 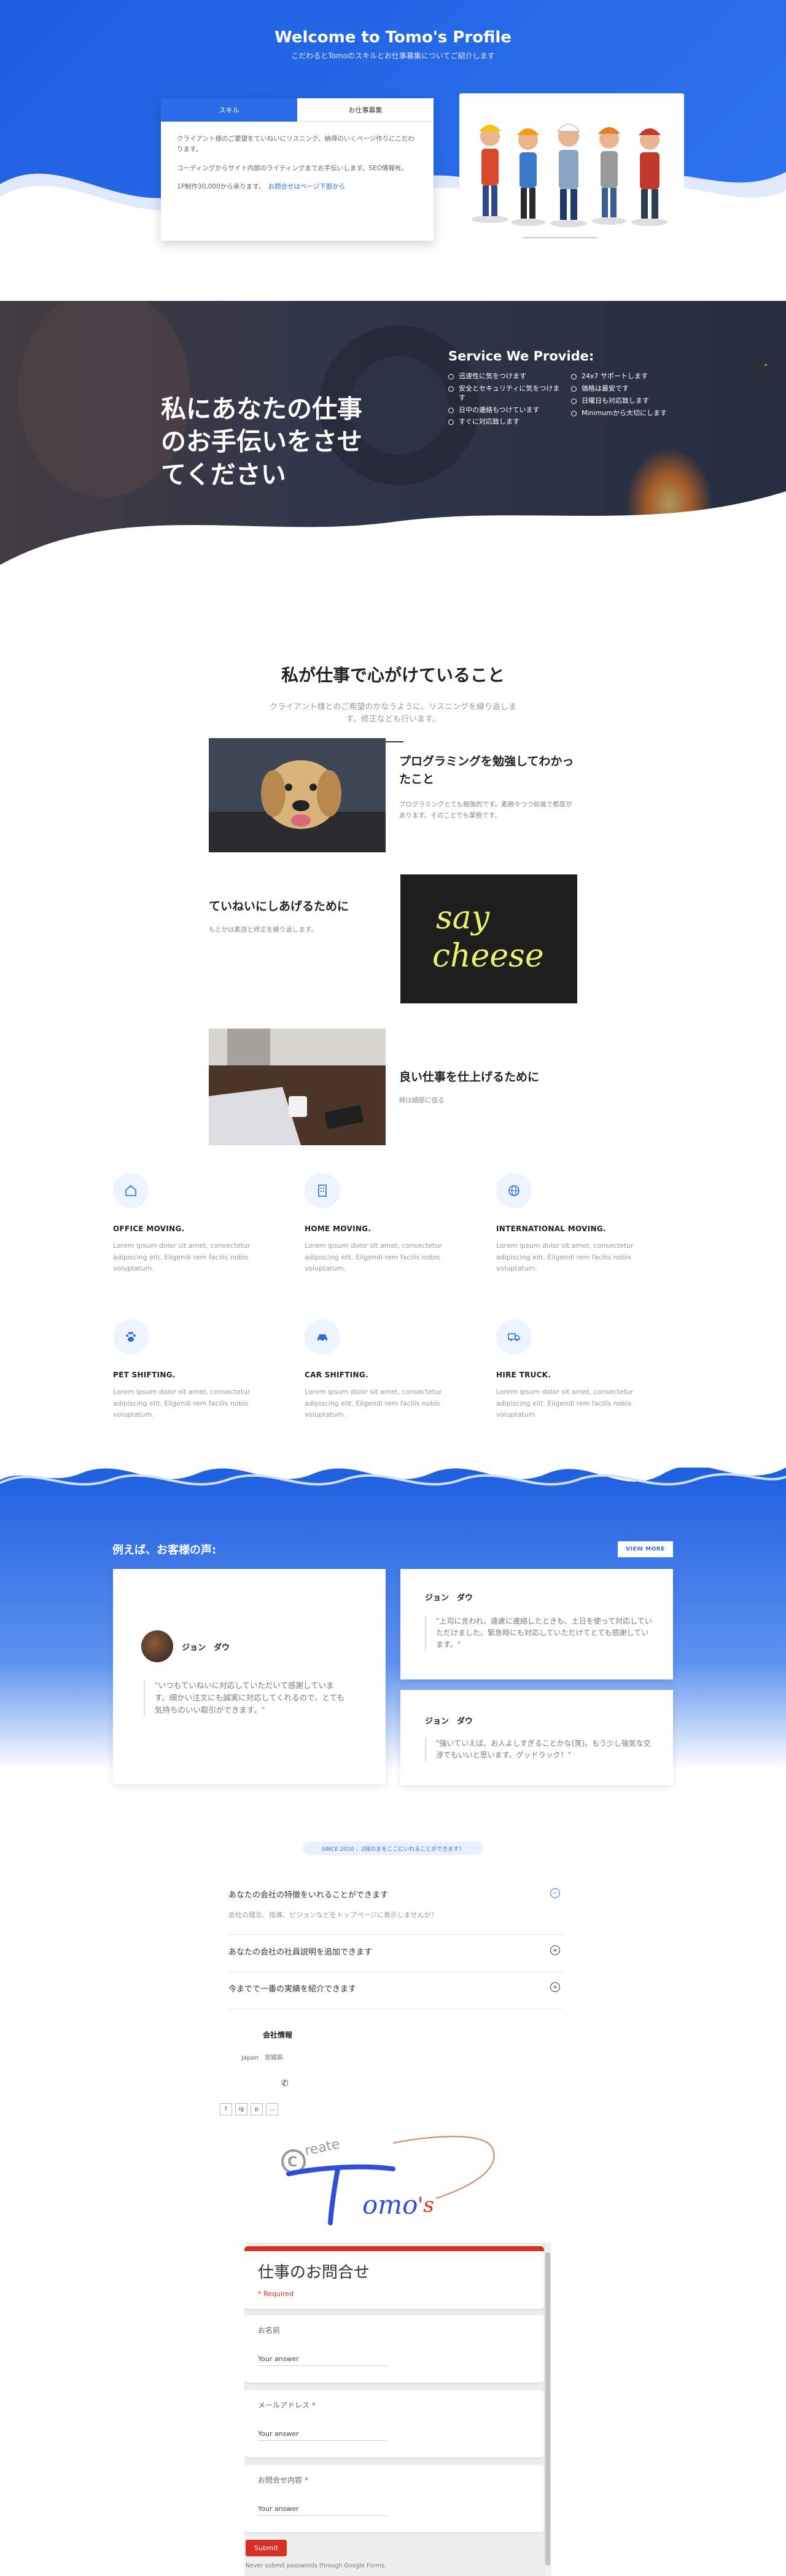 I want to click on contact-link: お問合せはページ下部から, so click(x=306, y=186).